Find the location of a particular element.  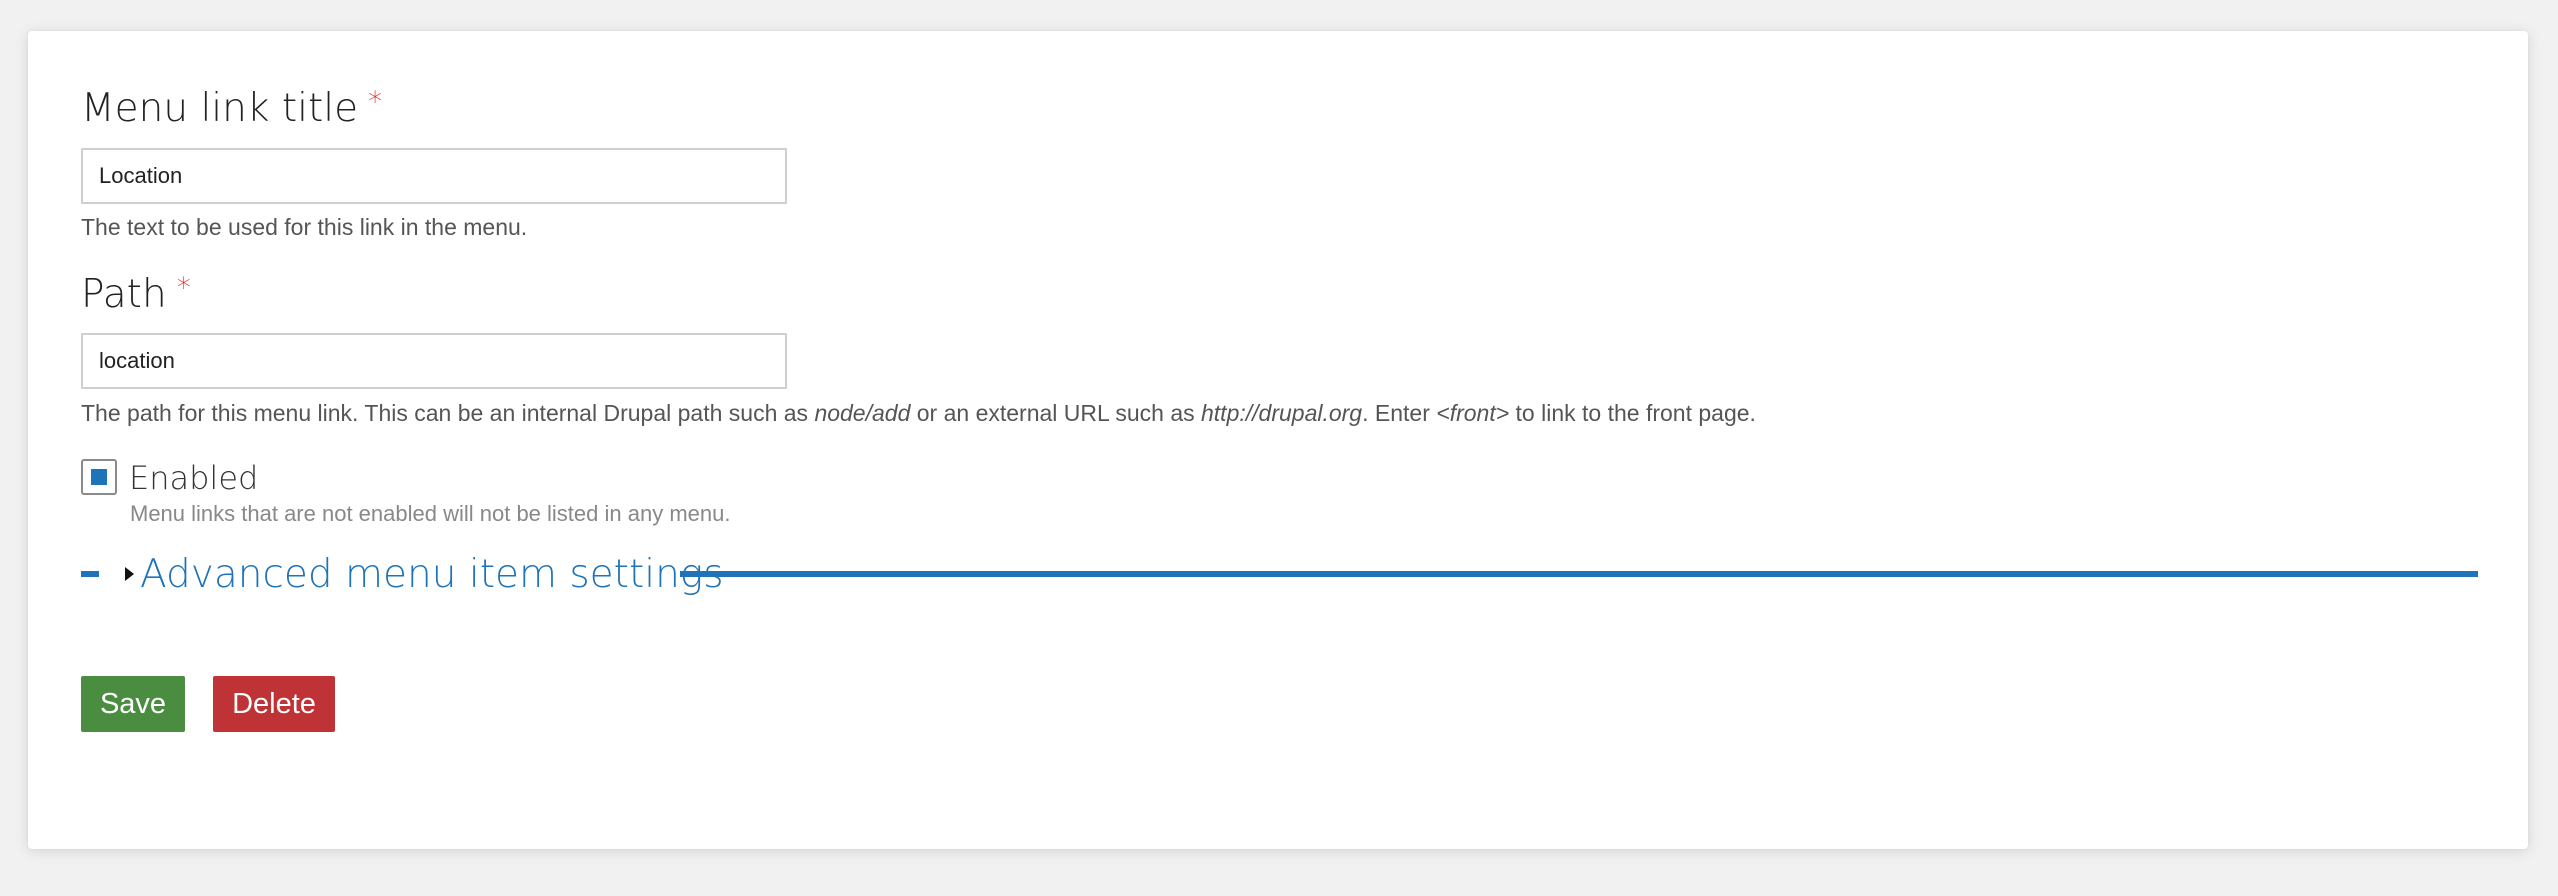

menu-link-title-label: Menu link title * is located at coordinates (231, 108).